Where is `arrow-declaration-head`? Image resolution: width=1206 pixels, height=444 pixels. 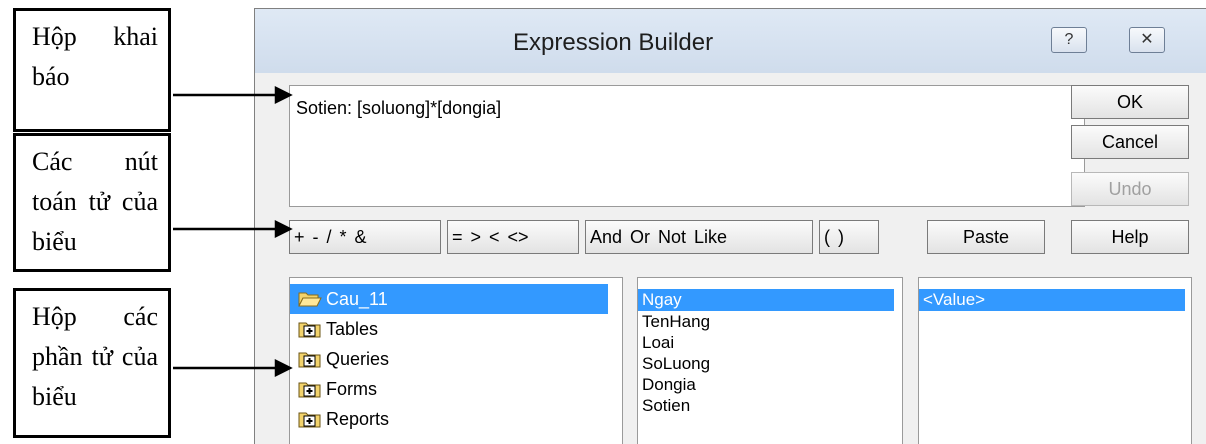
arrow-declaration-head is located at coordinates (283, 95).